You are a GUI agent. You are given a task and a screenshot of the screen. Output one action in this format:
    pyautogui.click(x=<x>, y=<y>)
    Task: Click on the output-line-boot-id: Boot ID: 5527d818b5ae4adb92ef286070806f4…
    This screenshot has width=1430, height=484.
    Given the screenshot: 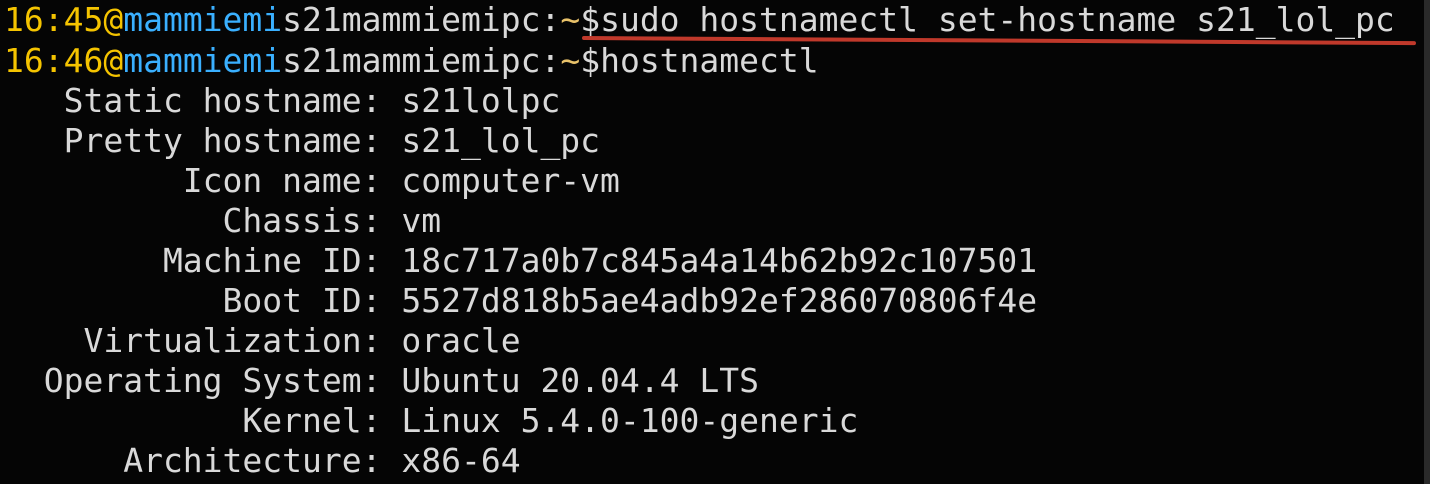 What is the action you would take?
    pyautogui.click(x=521, y=301)
    